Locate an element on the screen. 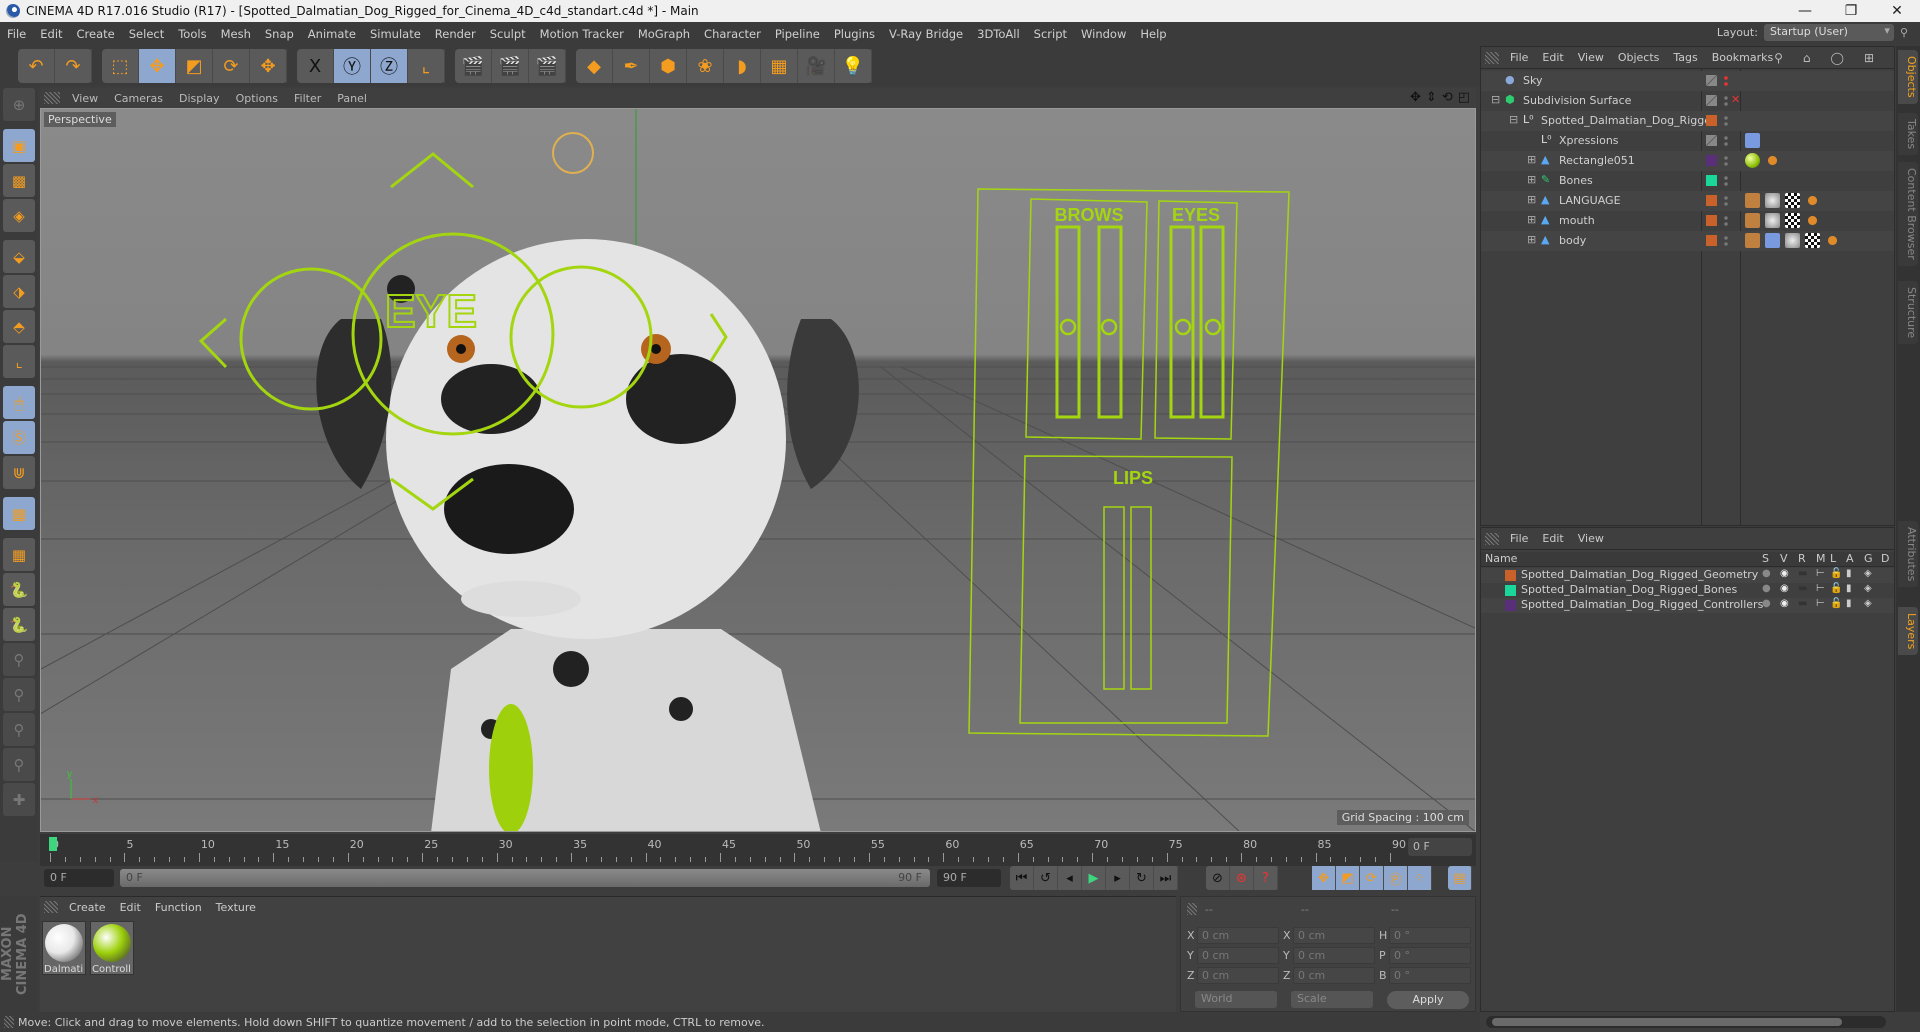  rotate-view-icon: ⟲ is located at coordinates (1447, 97).